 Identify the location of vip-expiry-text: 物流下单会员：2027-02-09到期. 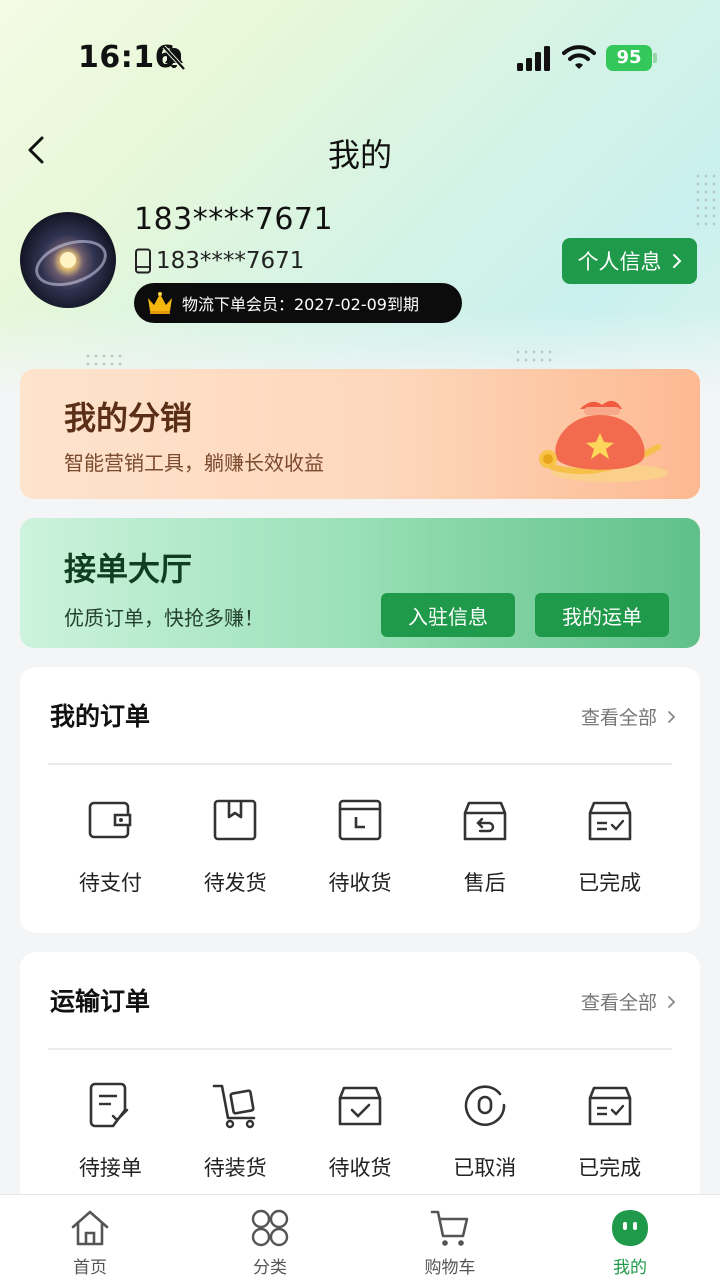
(300, 304).